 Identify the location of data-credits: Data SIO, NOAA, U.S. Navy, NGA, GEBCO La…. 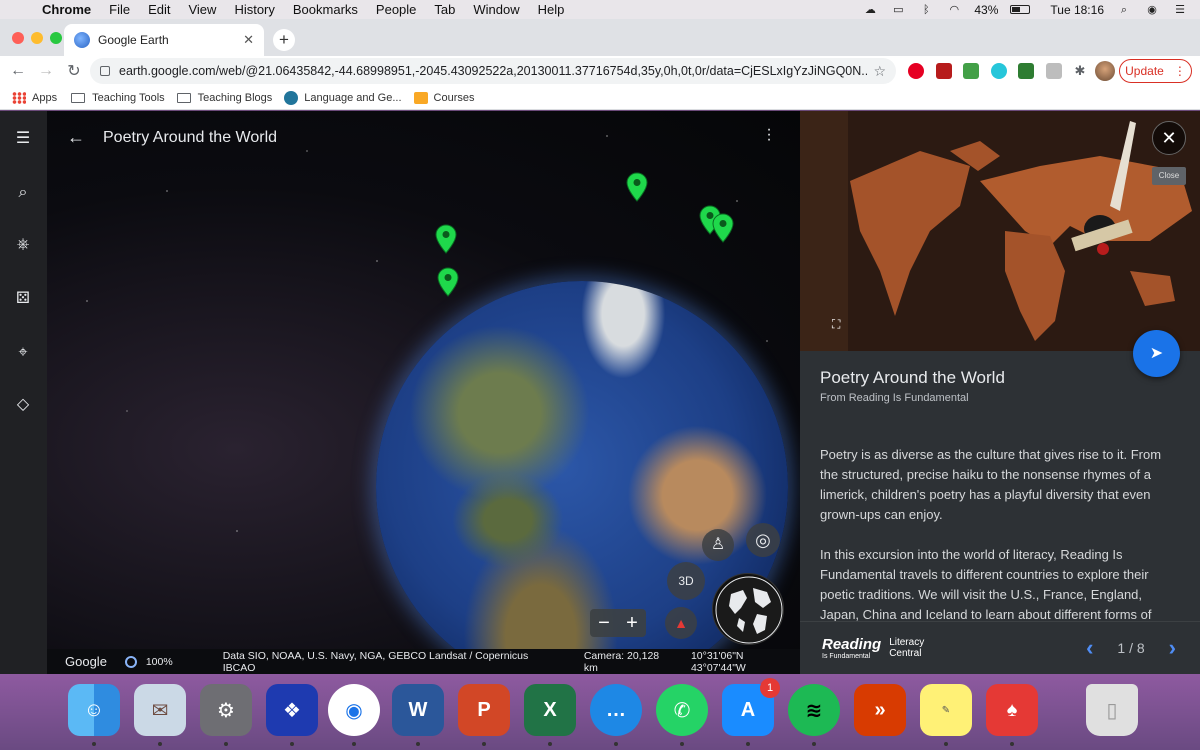
(391, 662).